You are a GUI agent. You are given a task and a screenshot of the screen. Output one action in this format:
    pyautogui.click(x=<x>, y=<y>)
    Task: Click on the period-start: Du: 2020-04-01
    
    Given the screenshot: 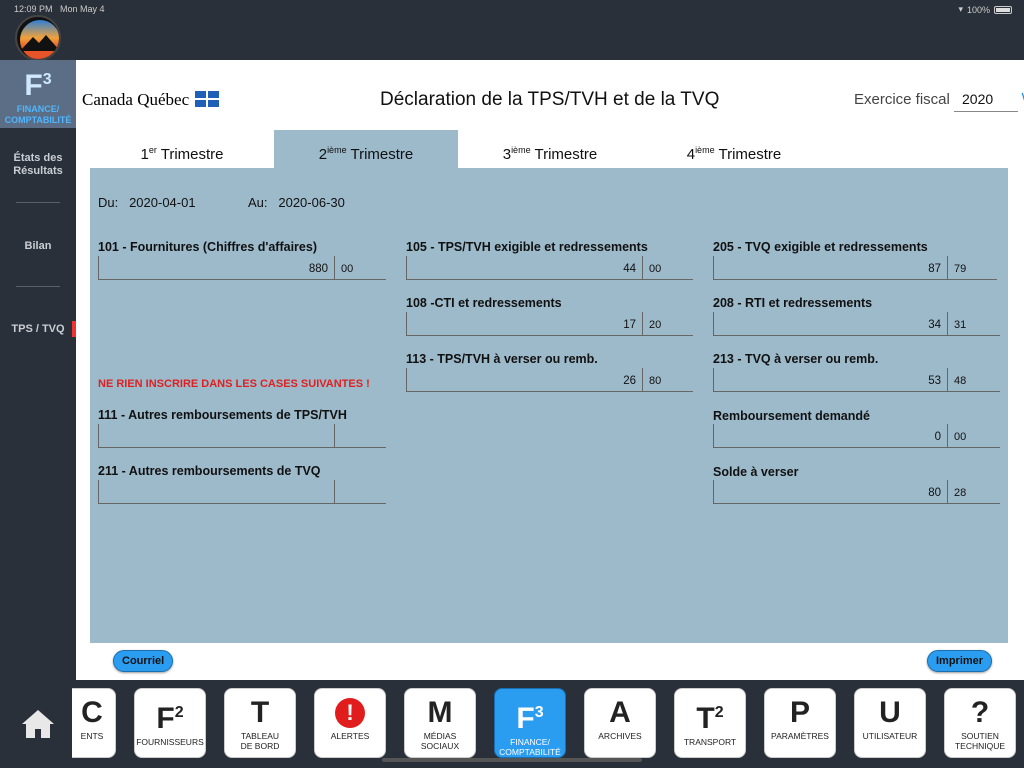 What is the action you would take?
    pyautogui.click(x=147, y=202)
    